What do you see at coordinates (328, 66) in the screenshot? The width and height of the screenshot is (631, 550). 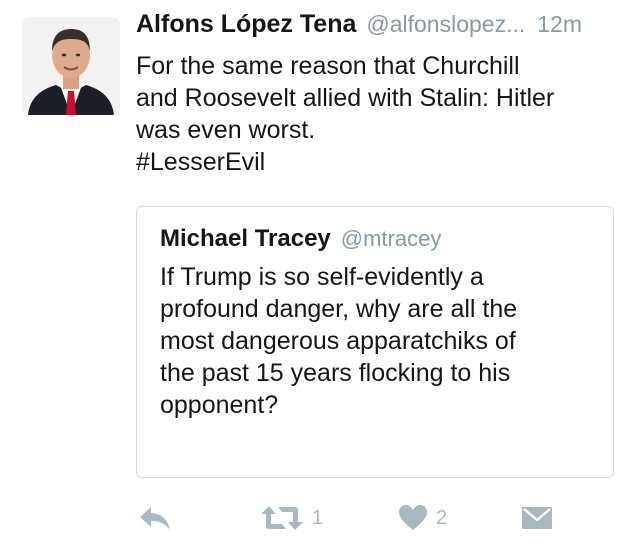 I see `tweet-text-line: For the same reason that Churchill` at bounding box center [328, 66].